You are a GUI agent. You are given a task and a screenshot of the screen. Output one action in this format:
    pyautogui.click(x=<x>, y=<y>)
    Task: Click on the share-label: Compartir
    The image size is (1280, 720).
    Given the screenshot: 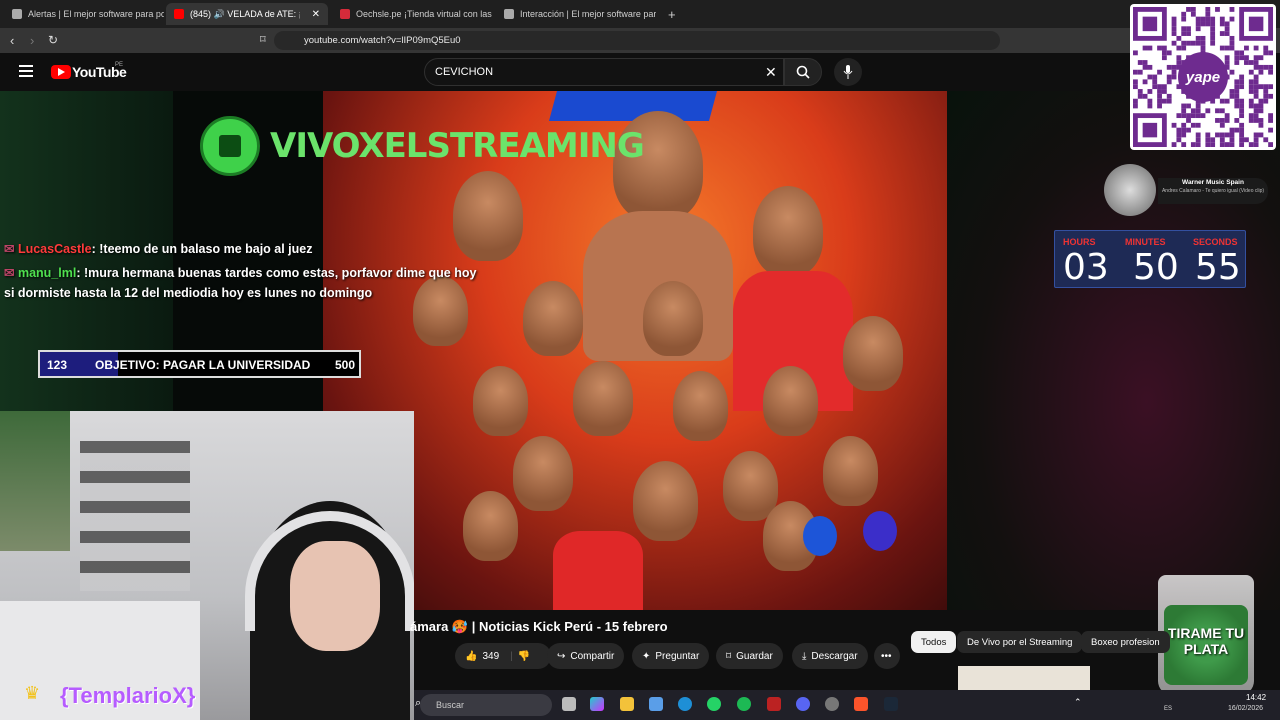 What is the action you would take?
    pyautogui.click(x=592, y=656)
    